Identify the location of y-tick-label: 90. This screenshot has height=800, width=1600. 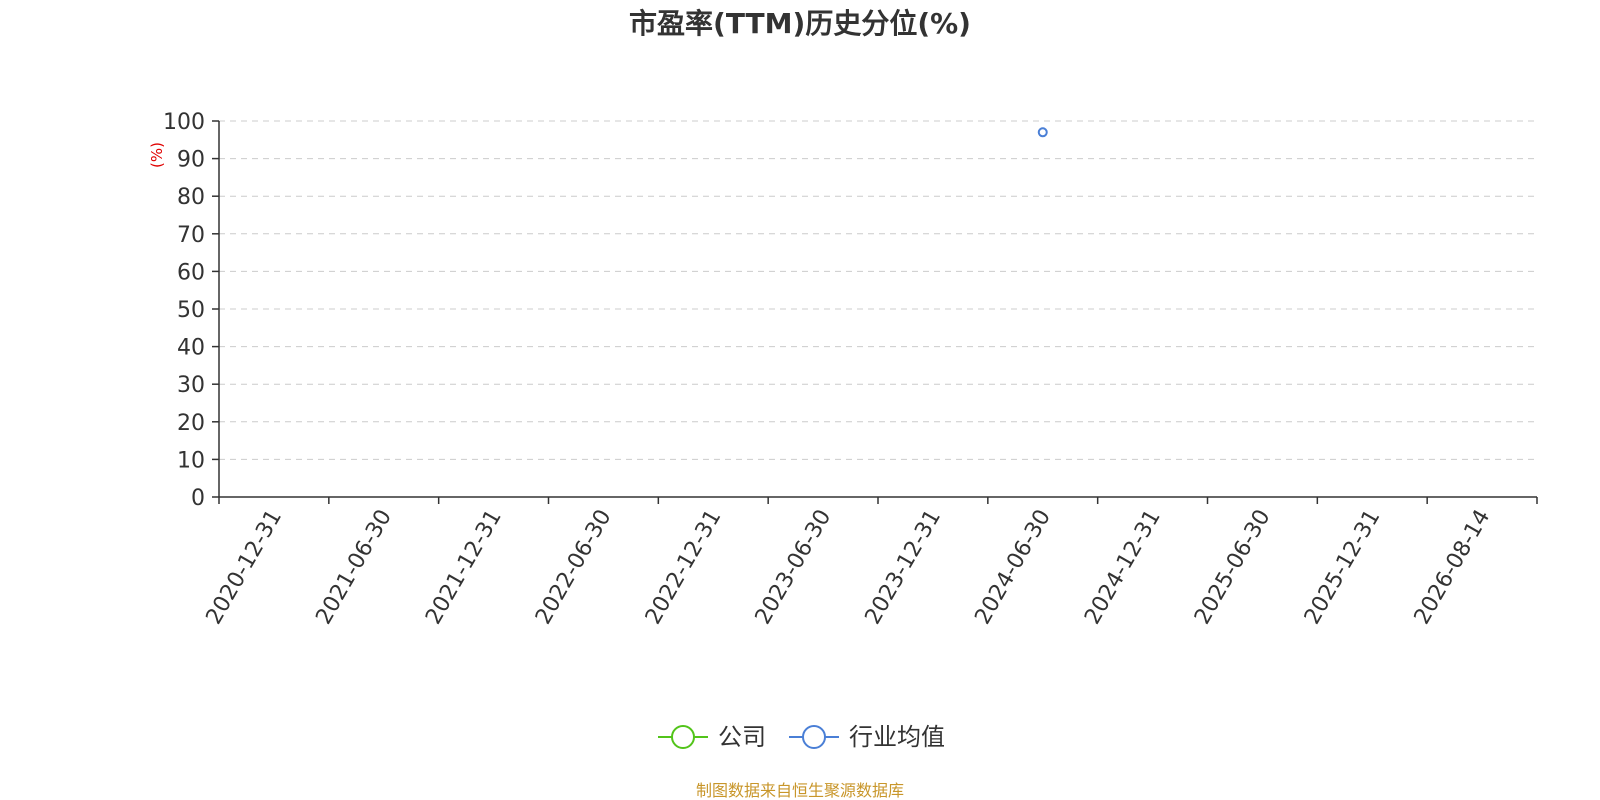
(191, 160).